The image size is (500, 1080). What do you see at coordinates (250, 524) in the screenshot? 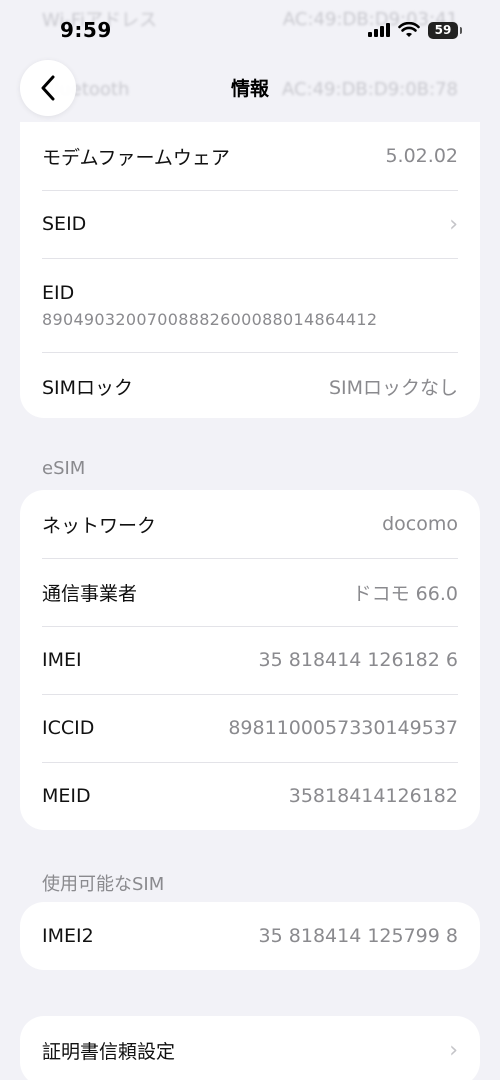
I see `row-network: ネットワーク docomo` at bounding box center [250, 524].